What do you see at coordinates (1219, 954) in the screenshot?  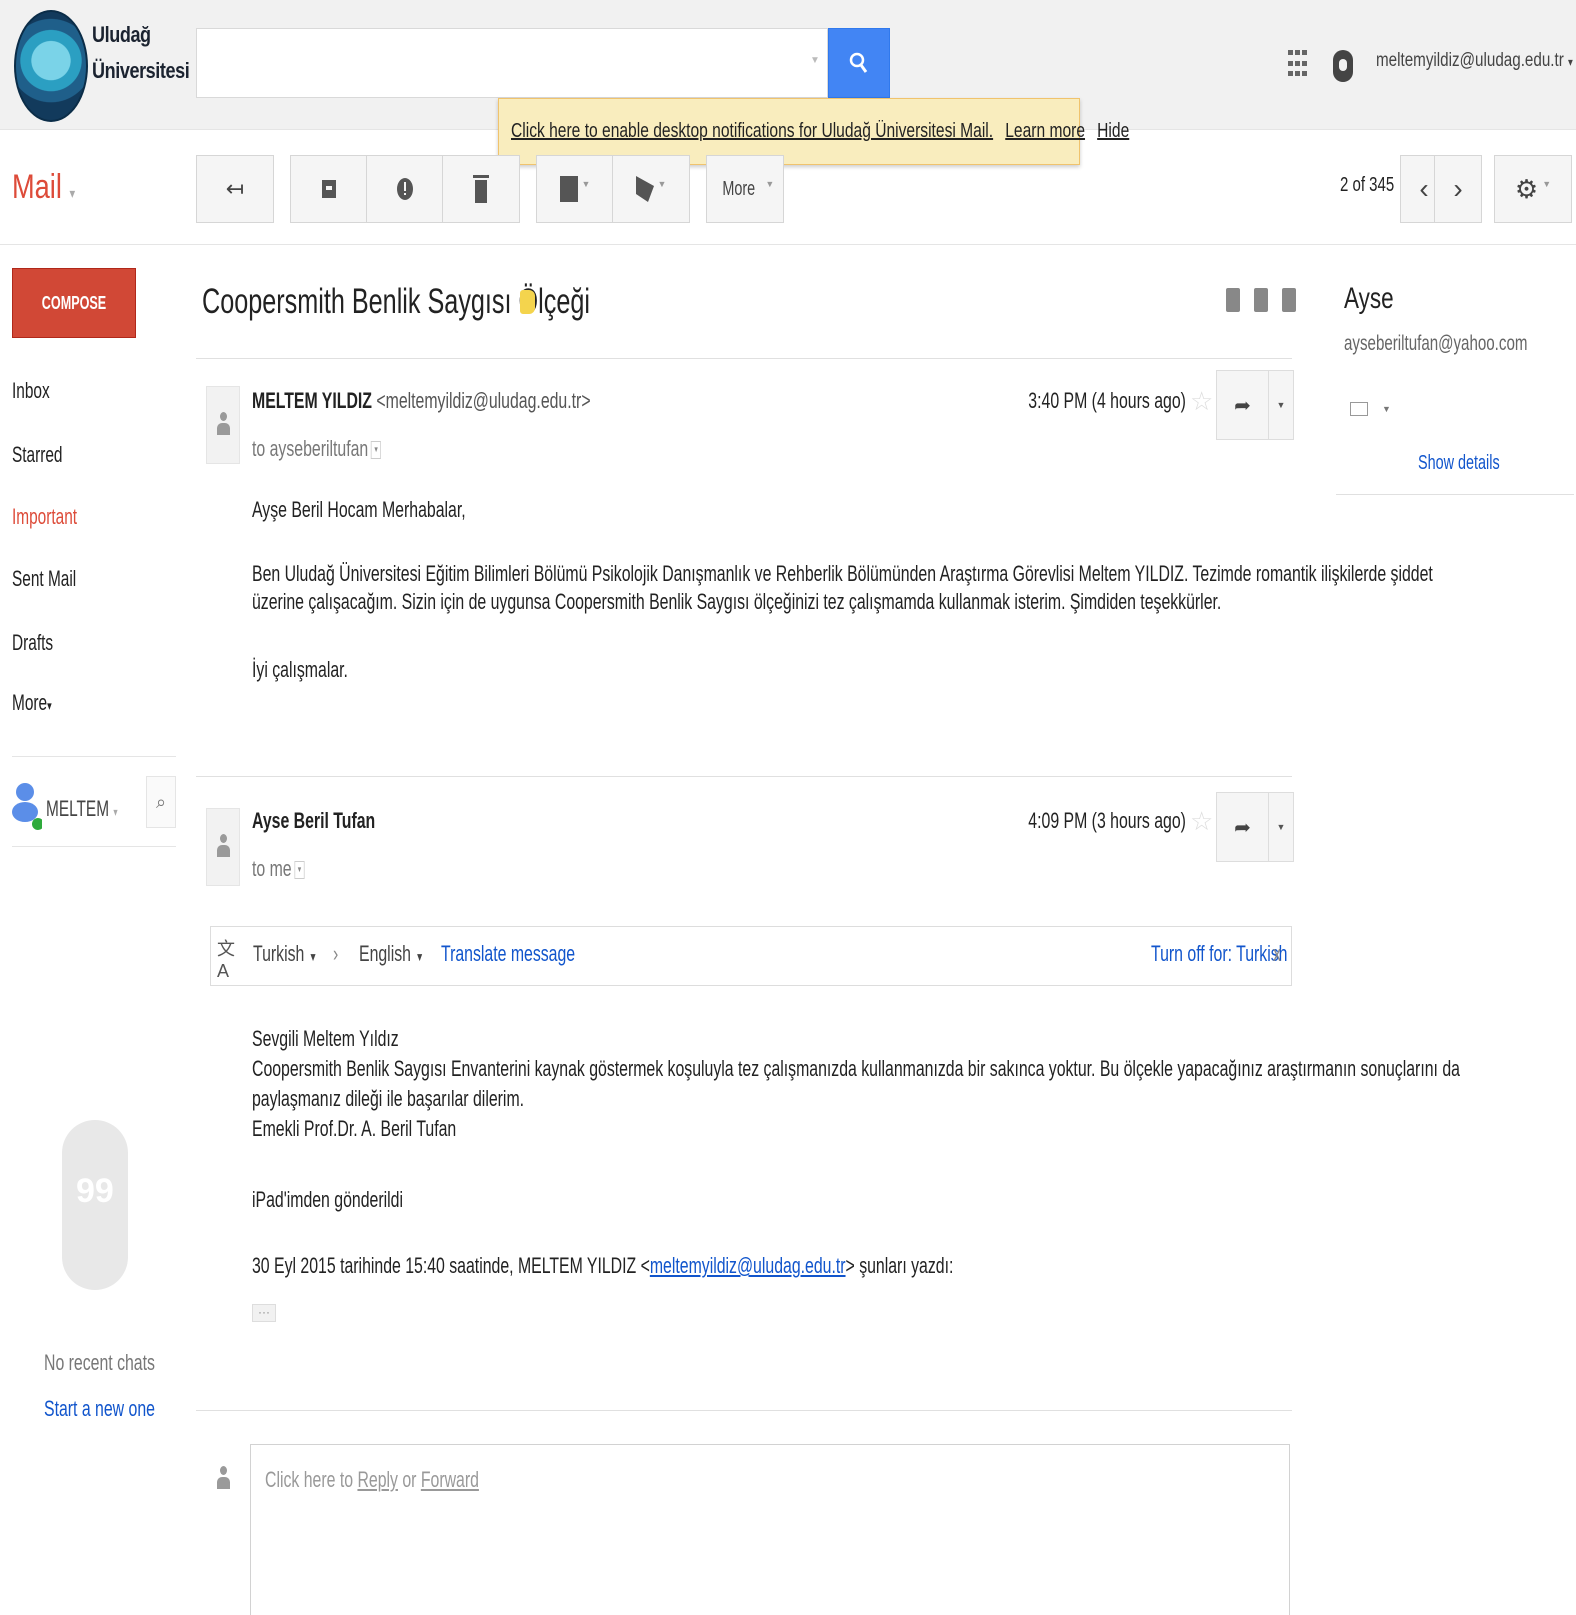 I see `turn-off-translation-link: Turn off for: Turkish` at bounding box center [1219, 954].